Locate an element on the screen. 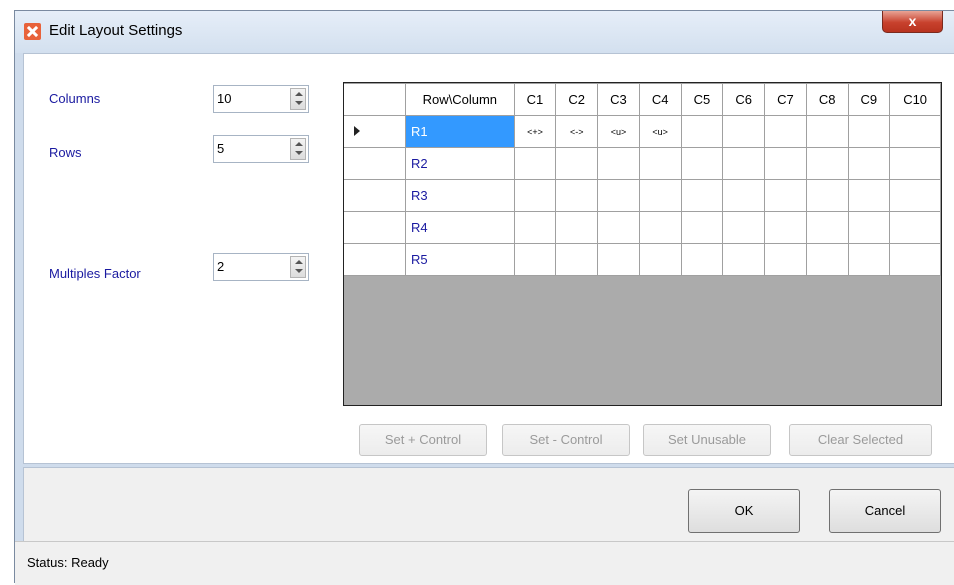 The image size is (954, 585). column-header: C6 is located at coordinates (744, 99).